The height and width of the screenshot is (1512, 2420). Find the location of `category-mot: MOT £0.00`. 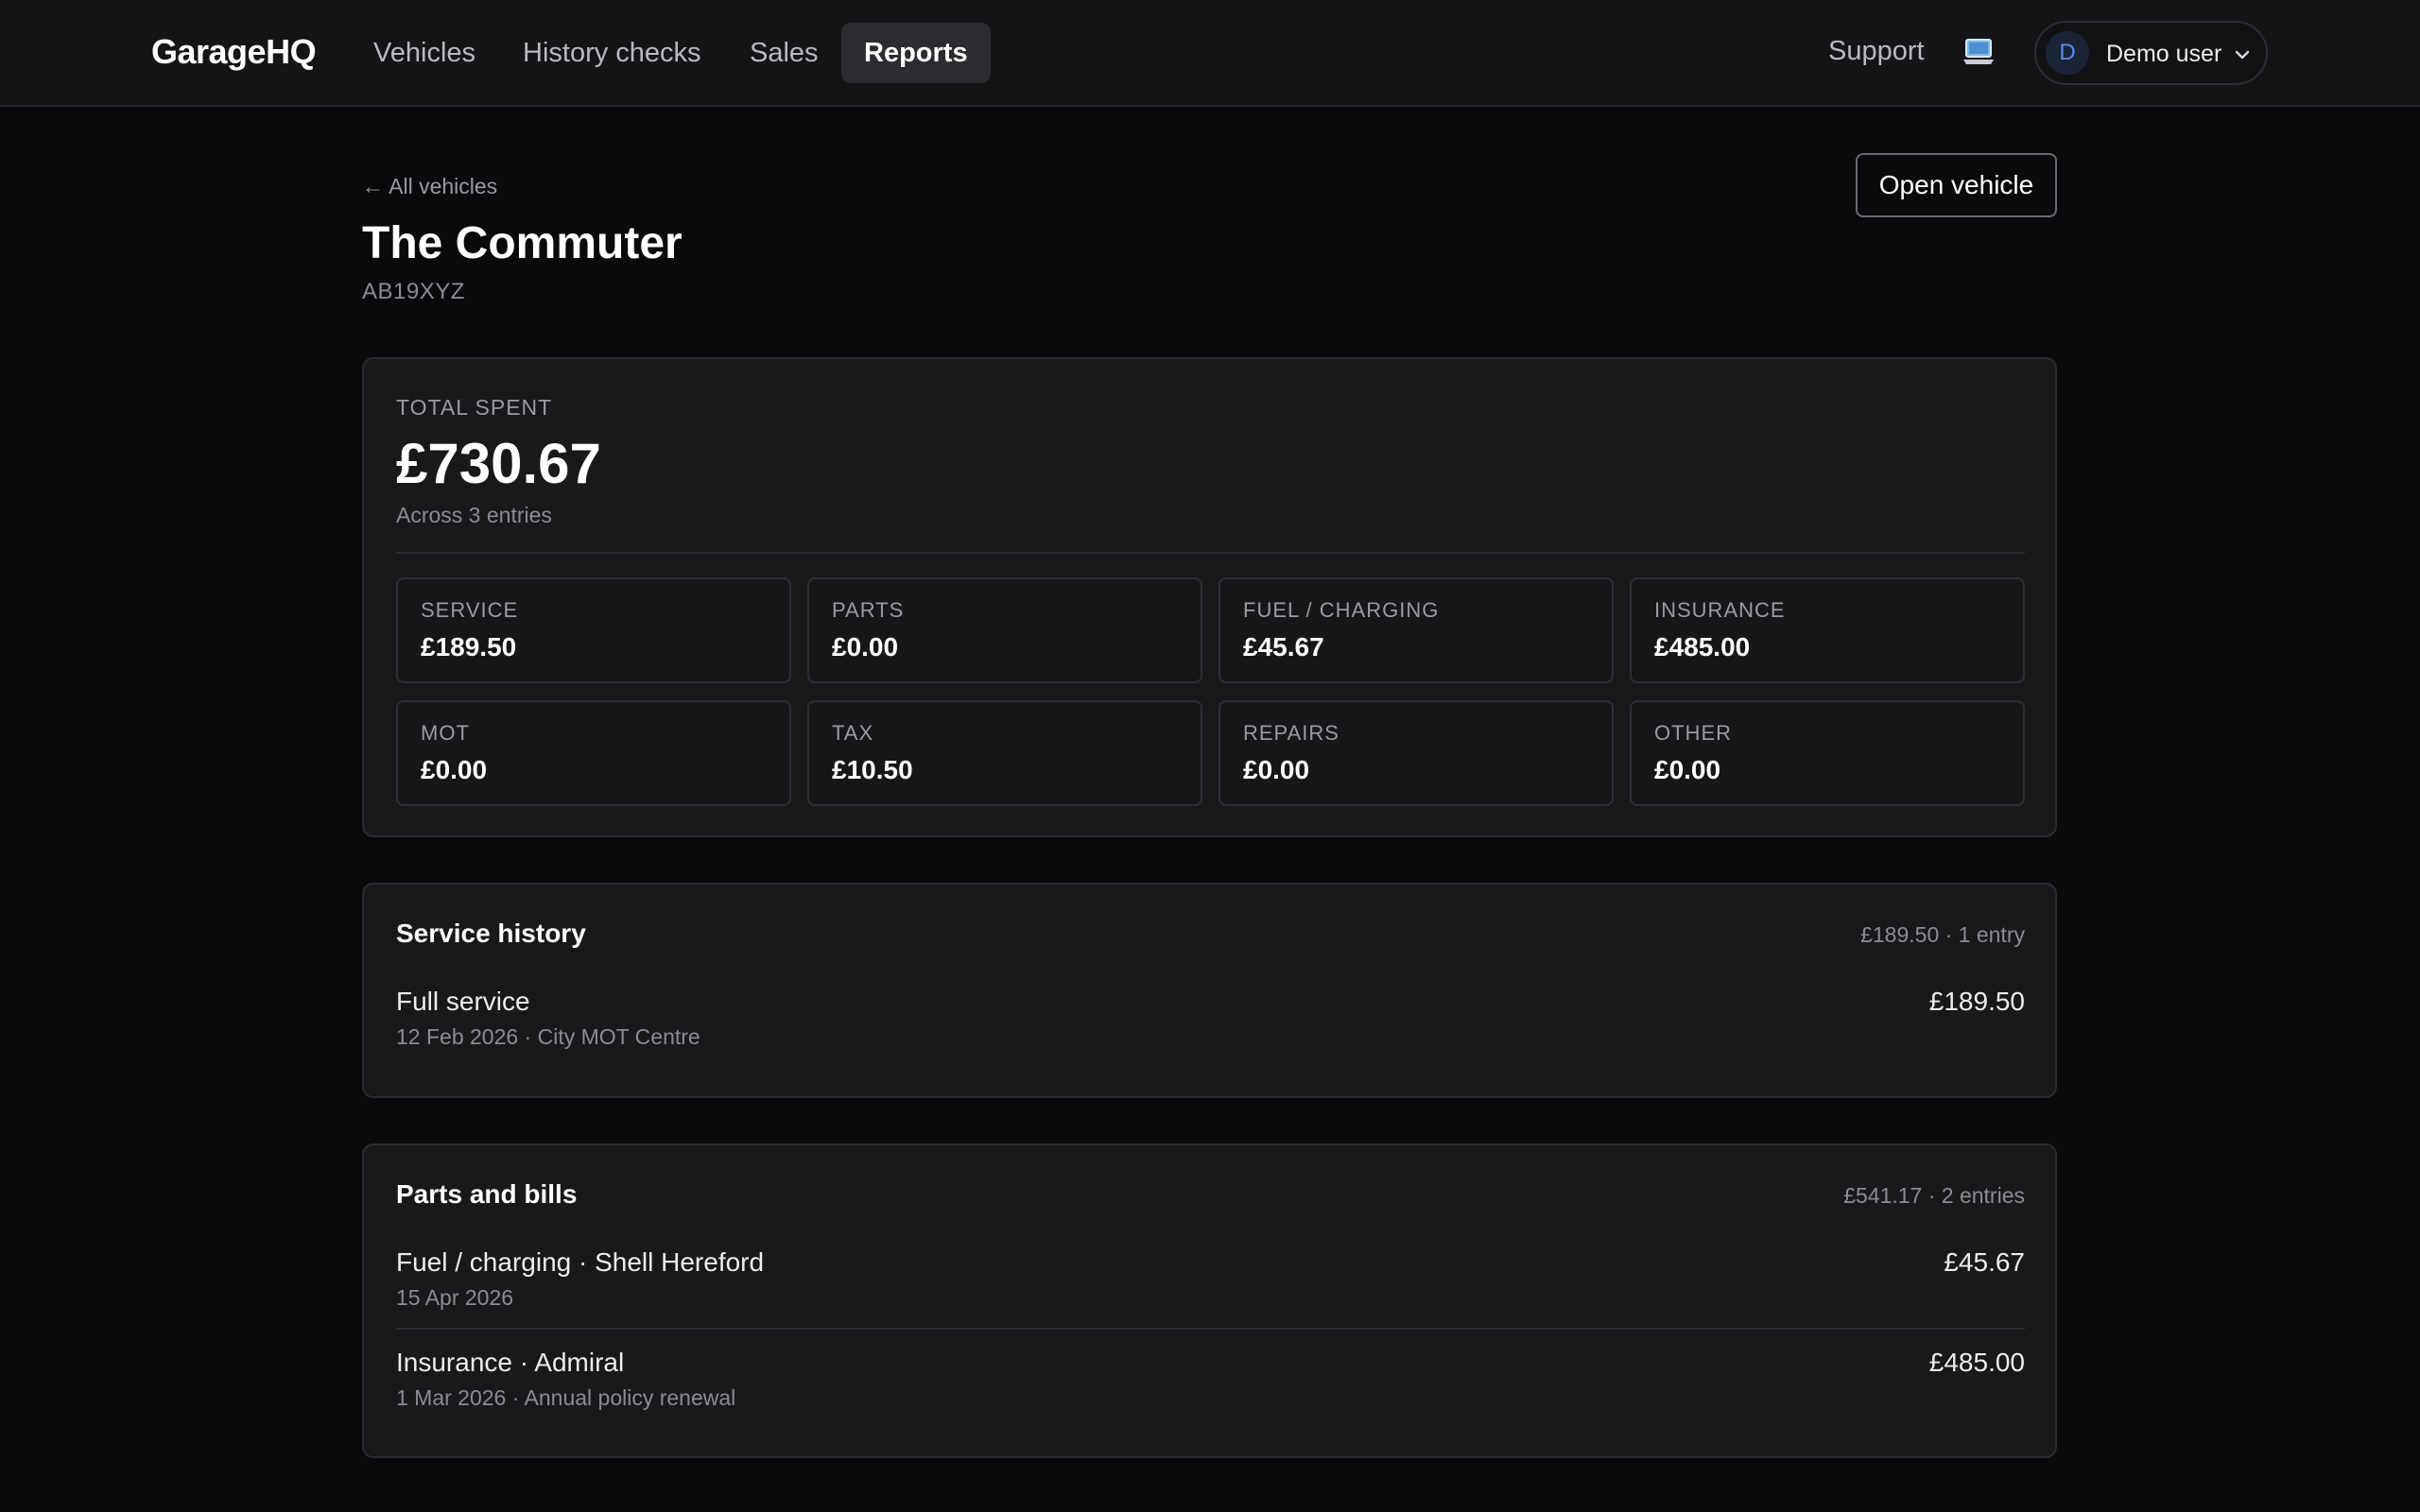

category-mot: MOT £0.00 is located at coordinates (593, 753).